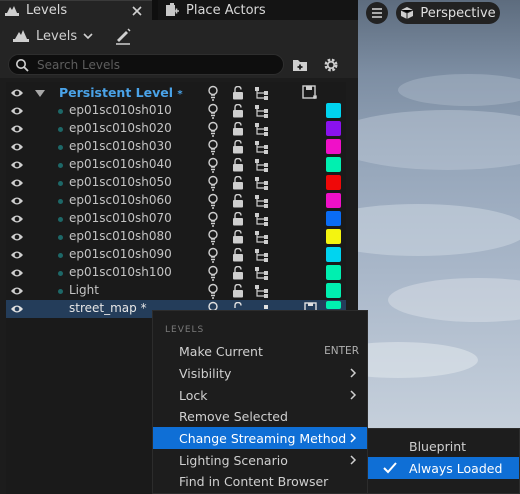 Image resolution: width=520 pixels, height=494 pixels. Describe the element at coordinates (176, 111) in the screenshot. I see `level-row: ep01sc010sh010` at that location.